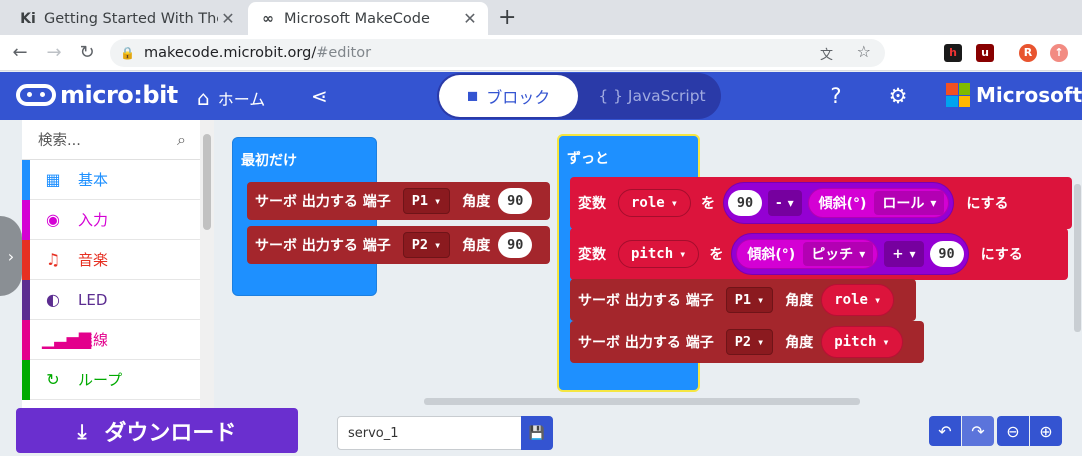 Image resolution: width=1082 pixels, height=456 pixels. Describe the element at coordinates (985, 53) in the screenshot. I see `ublock-icon: u` at that location.